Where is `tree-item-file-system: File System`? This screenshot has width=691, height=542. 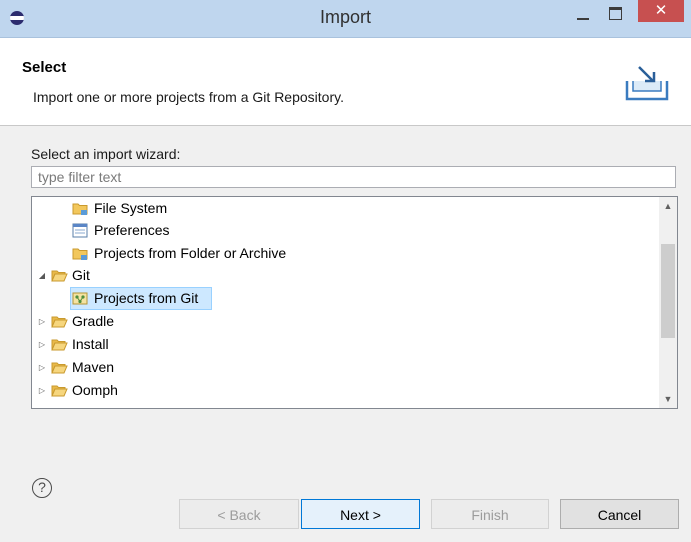 tree-item-file-system: File System is located at coordinates (344, 208).